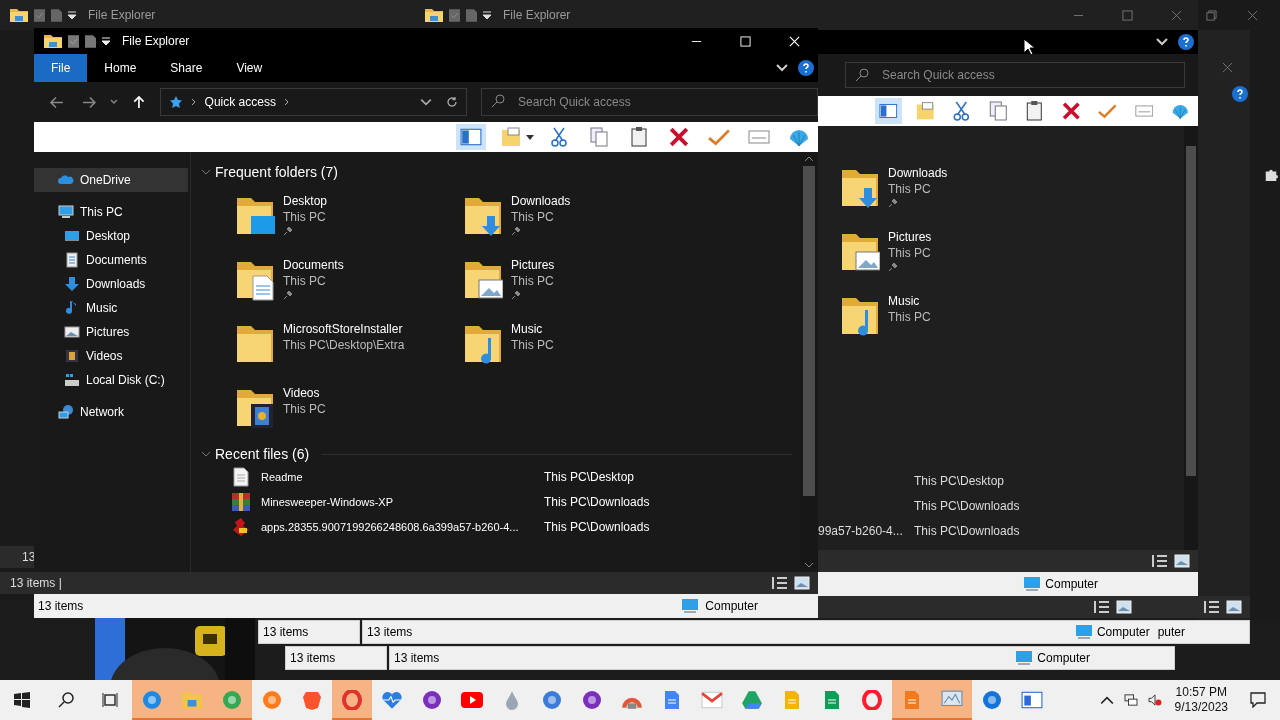 The image size is (1280, 720). I want to click on refresh-icon, so click(452, 102).